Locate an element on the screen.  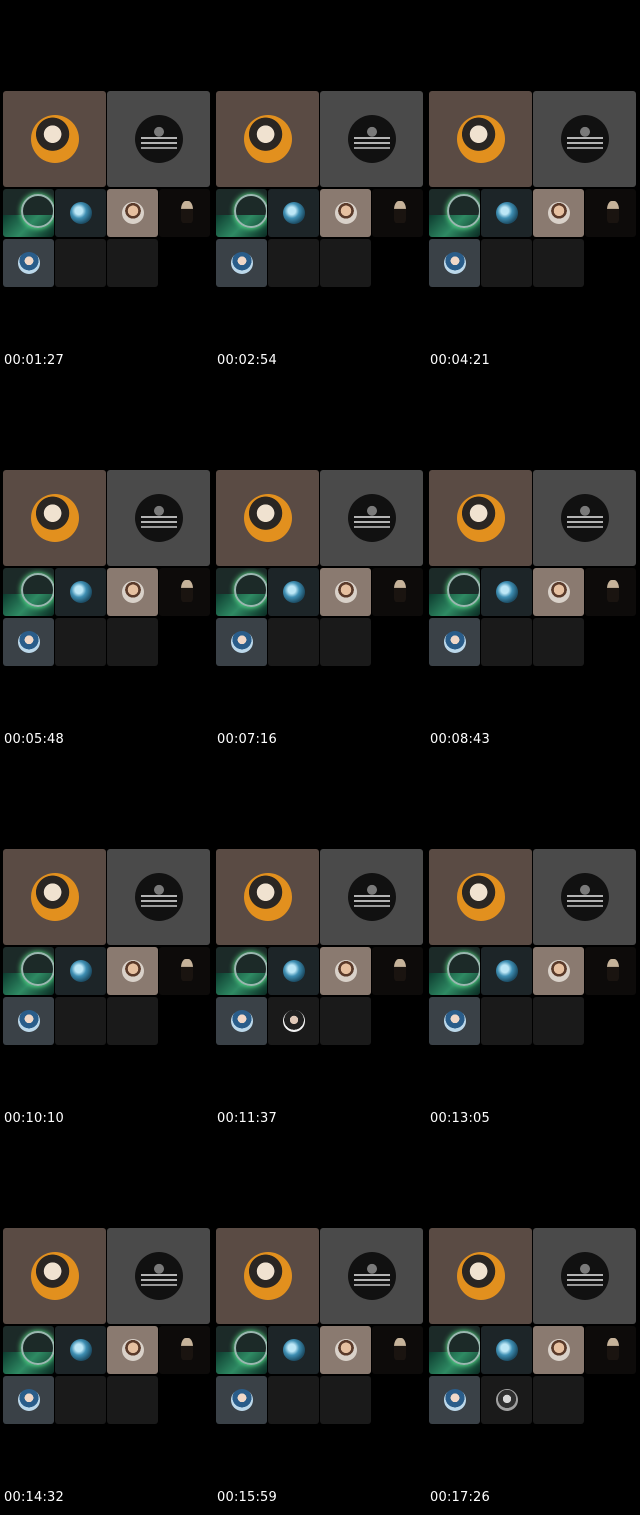
timestamp-label: 00:13:05 is located at coordinates (460, 1118).